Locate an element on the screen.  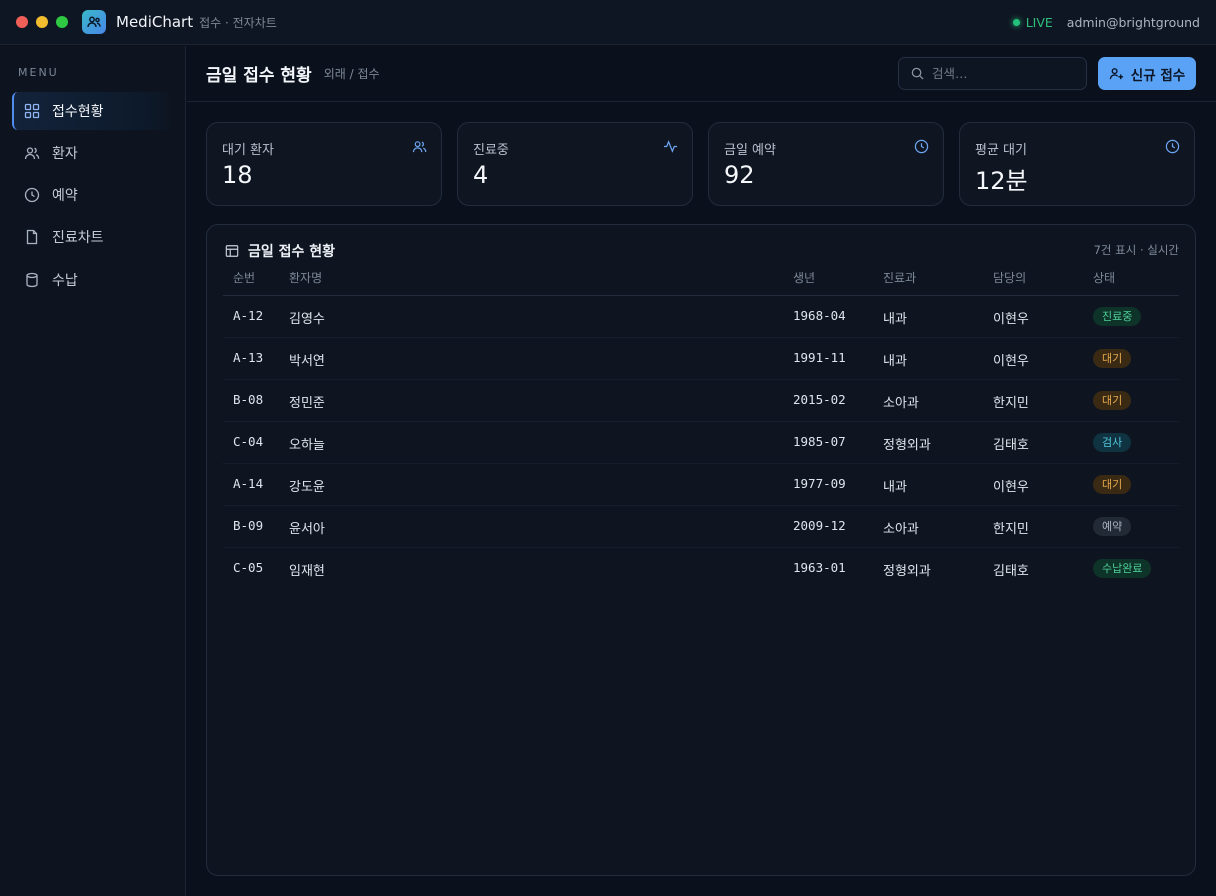
column-header-status: 상태 is located at coordinates (1104, 277).